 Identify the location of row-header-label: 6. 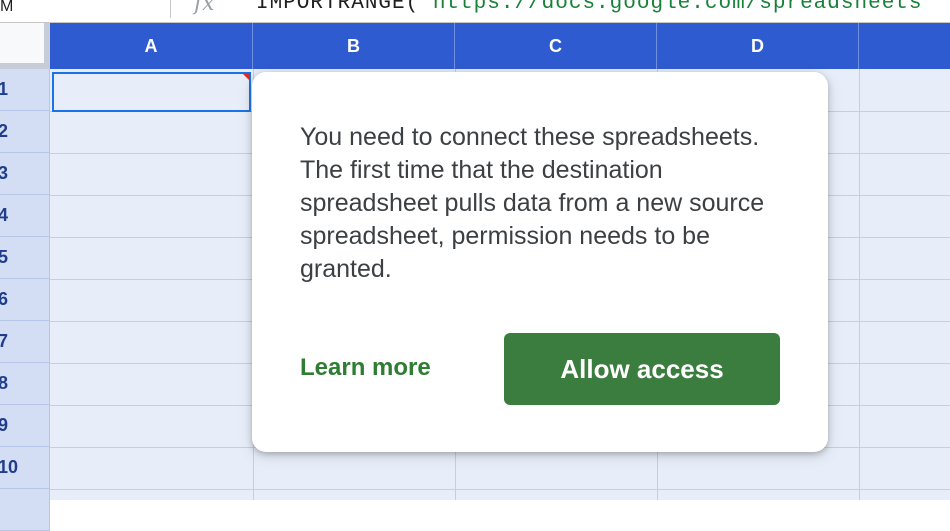
(4, 299).